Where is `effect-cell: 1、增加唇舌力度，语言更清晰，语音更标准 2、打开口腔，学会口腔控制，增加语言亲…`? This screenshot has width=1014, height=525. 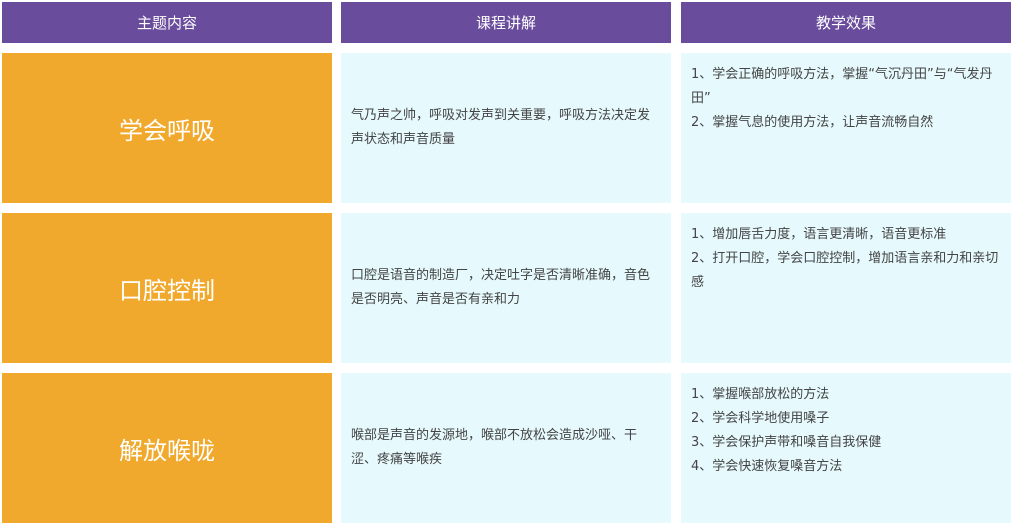
effect-cell: 1、增加唇舌力度，语言更清晰，语音更标准 2、打开口腔，学会口腔控制，增加语言亲… is located at coordinates (846, 288).